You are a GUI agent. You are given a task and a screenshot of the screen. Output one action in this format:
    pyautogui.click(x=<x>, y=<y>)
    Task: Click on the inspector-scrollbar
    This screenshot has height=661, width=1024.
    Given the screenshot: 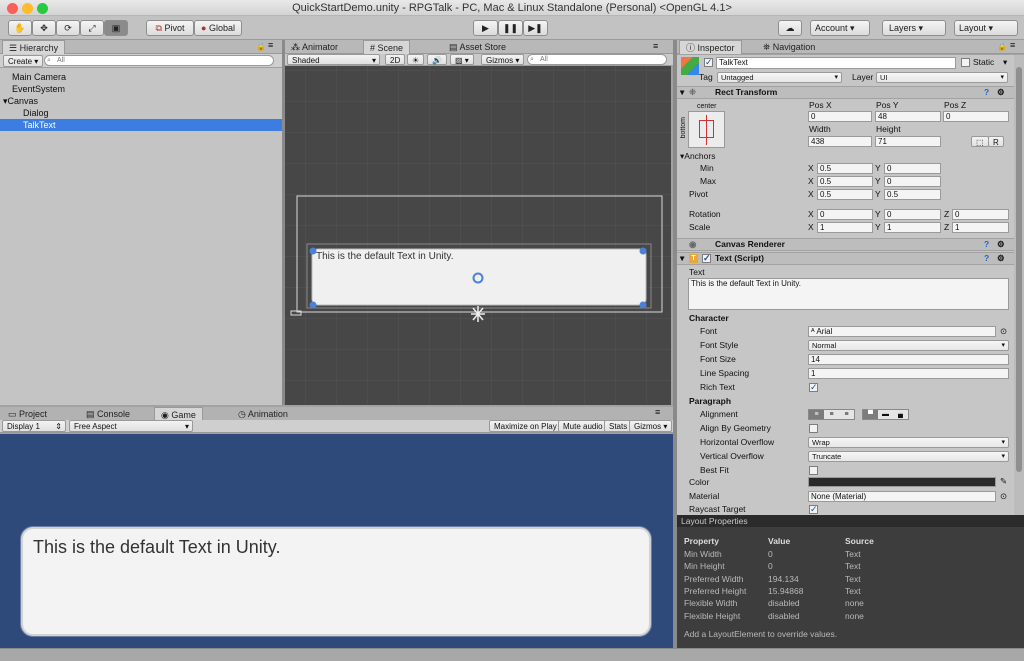 What is the action you would take?
    pyautogui.click(x=1019, y=285)
    